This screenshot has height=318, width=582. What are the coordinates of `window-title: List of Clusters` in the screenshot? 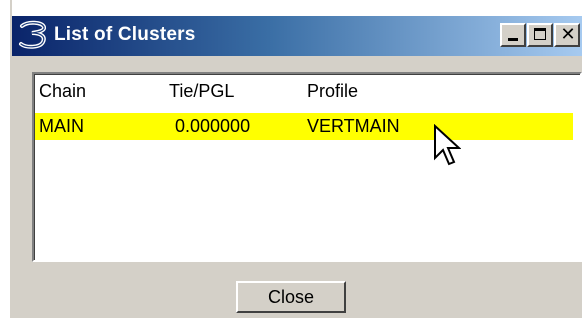 It's located at (125, 34).